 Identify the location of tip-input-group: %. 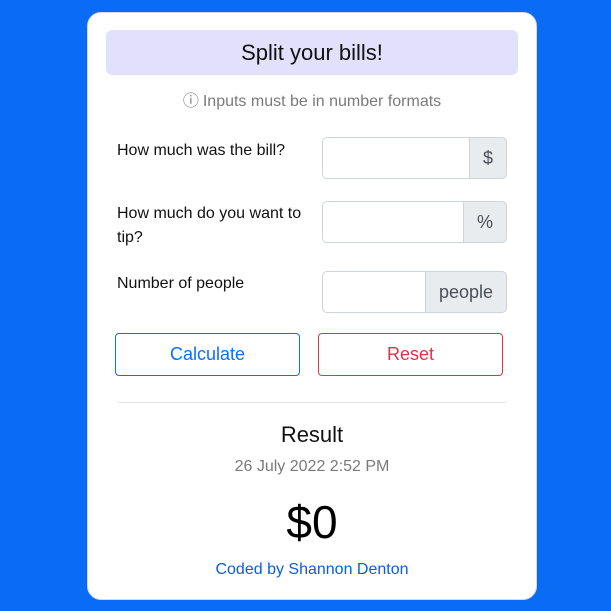
(414, 222).